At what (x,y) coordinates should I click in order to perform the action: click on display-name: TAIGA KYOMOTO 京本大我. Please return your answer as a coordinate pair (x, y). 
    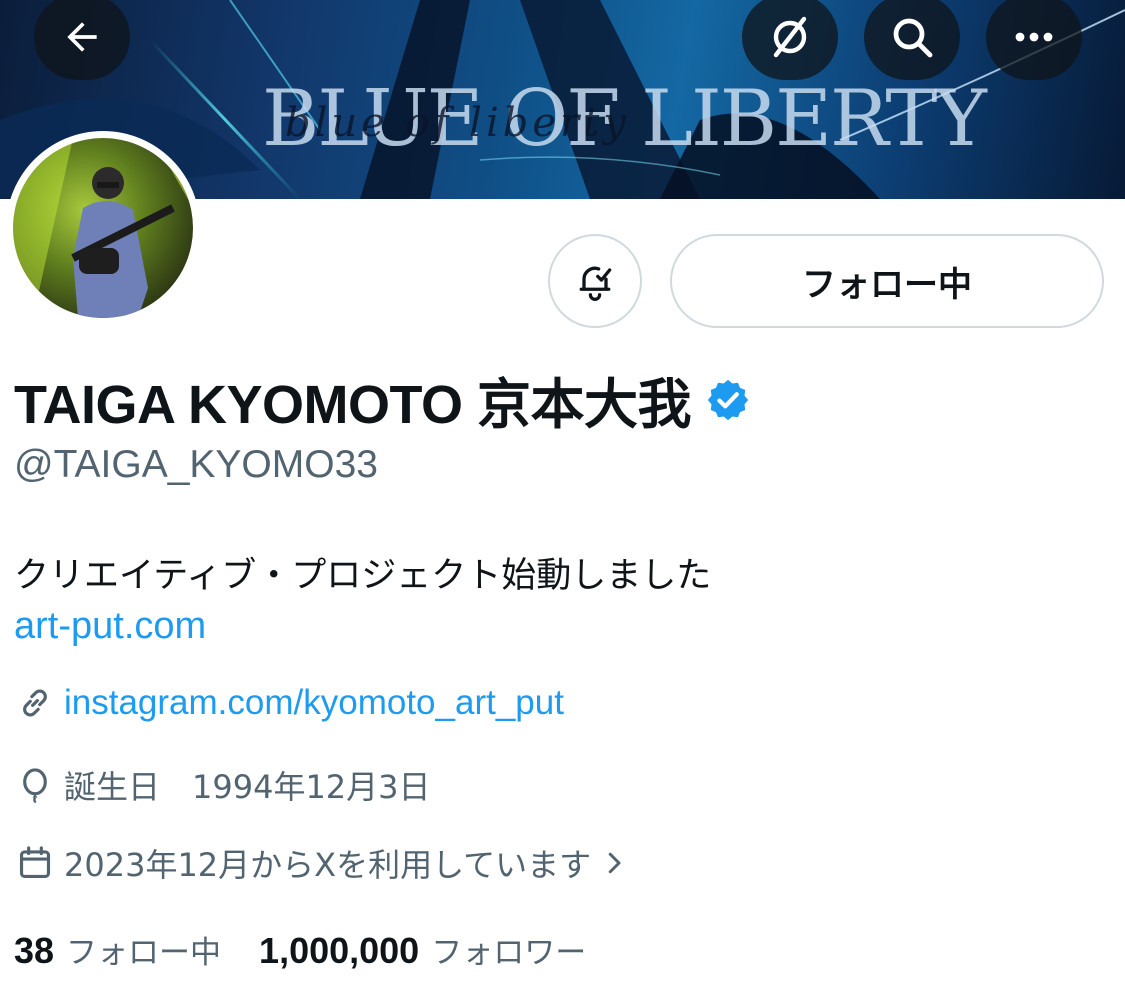
    Looking at the image, I should click on (353, 405).